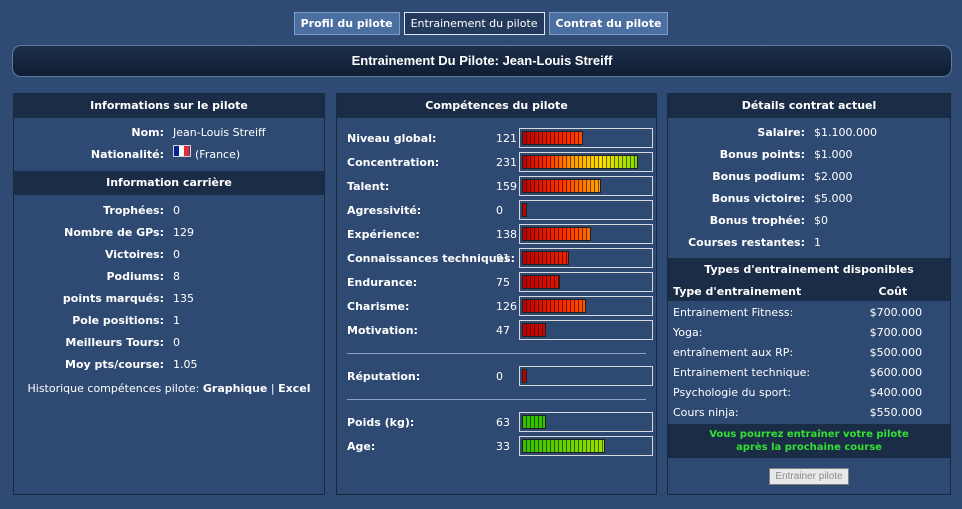 This screenshot has width=962, height=509. I want to click on nationality-text: (France), so click(218, 154).